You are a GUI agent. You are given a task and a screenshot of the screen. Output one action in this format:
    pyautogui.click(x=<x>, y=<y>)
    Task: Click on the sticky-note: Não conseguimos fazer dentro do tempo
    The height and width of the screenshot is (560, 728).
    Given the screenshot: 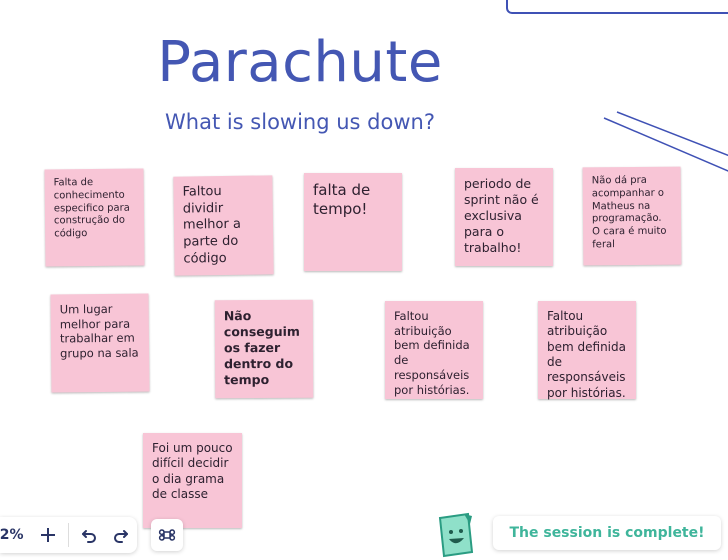 What is the action you would take?
    pyautogui.click(x=264, y=349)
    